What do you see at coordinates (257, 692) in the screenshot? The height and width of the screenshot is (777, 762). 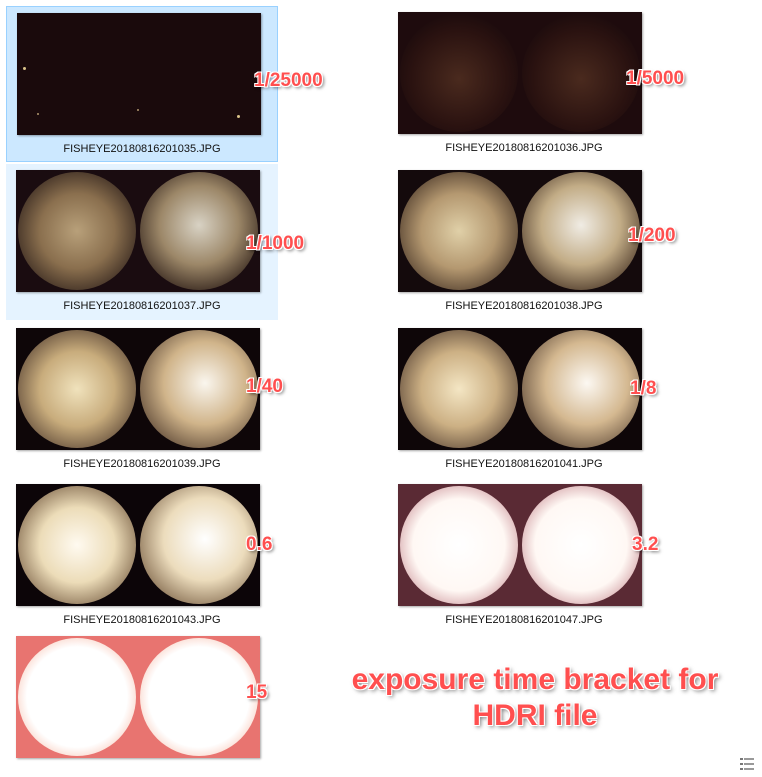 I see `exposure-label: 15` at bounding box center [257, 692].